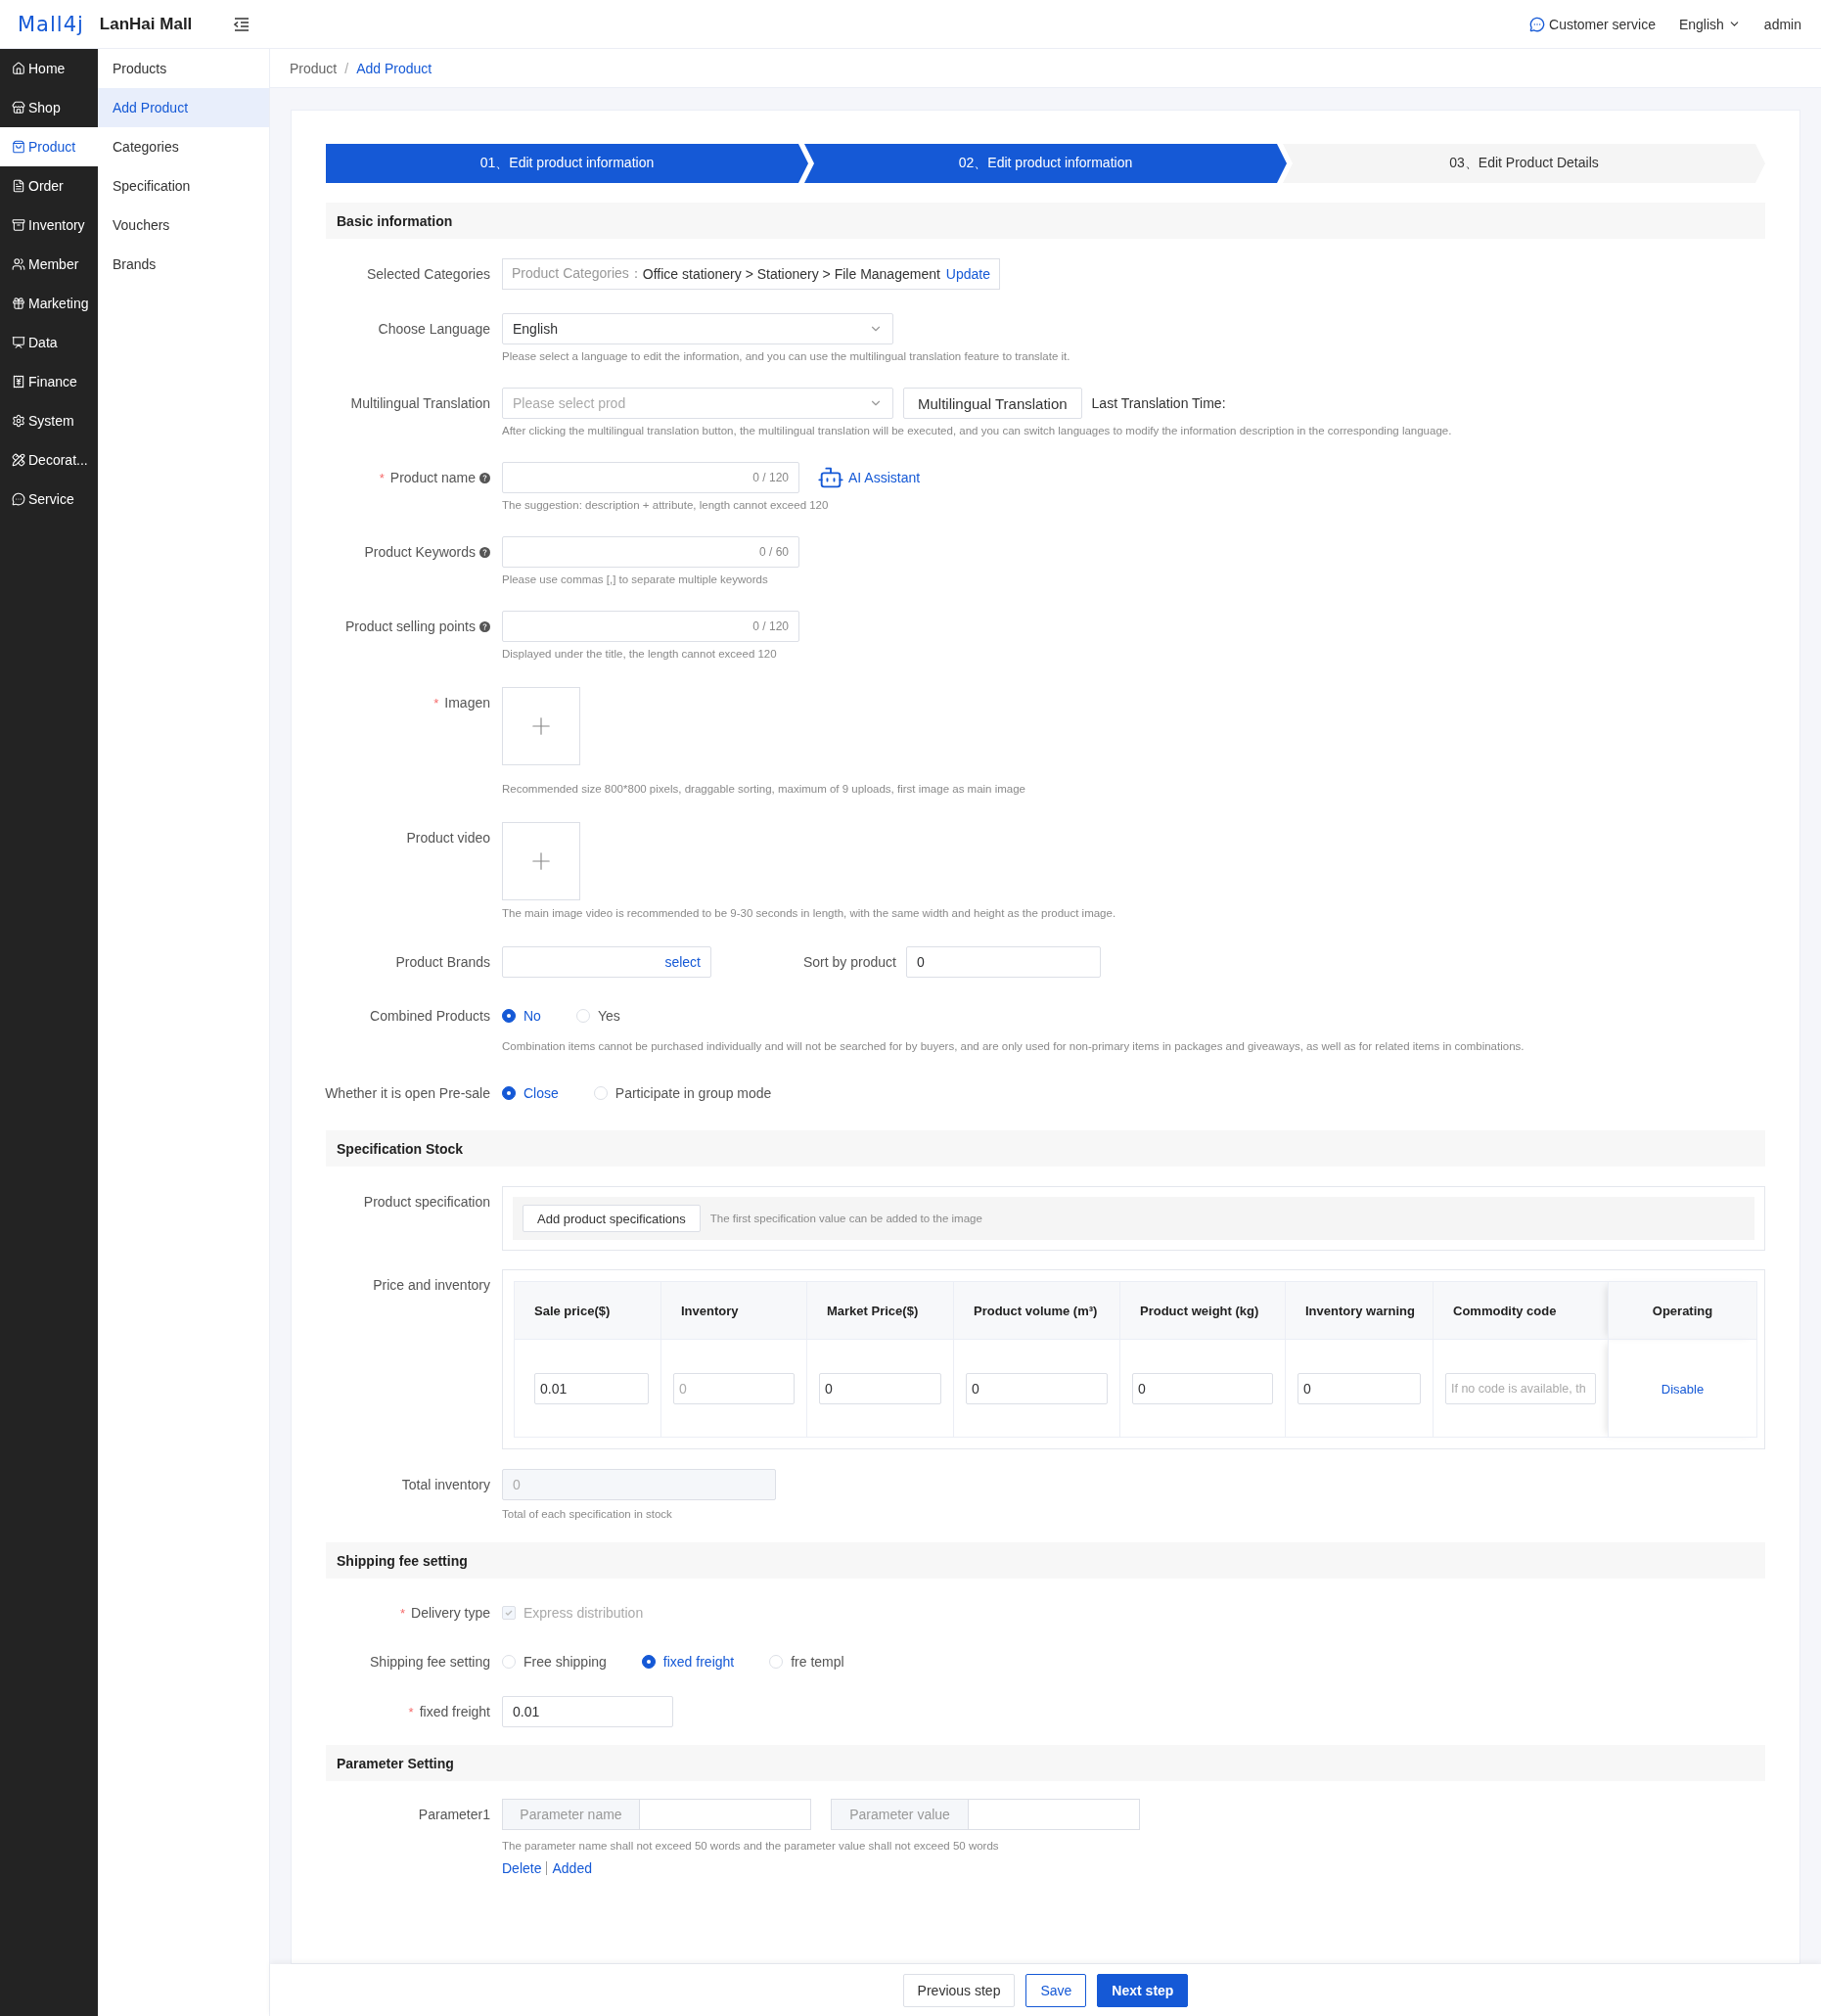 The width and height of the screenshot is (1821, 2016). I want to click on settings-icon, so click(18, 421).